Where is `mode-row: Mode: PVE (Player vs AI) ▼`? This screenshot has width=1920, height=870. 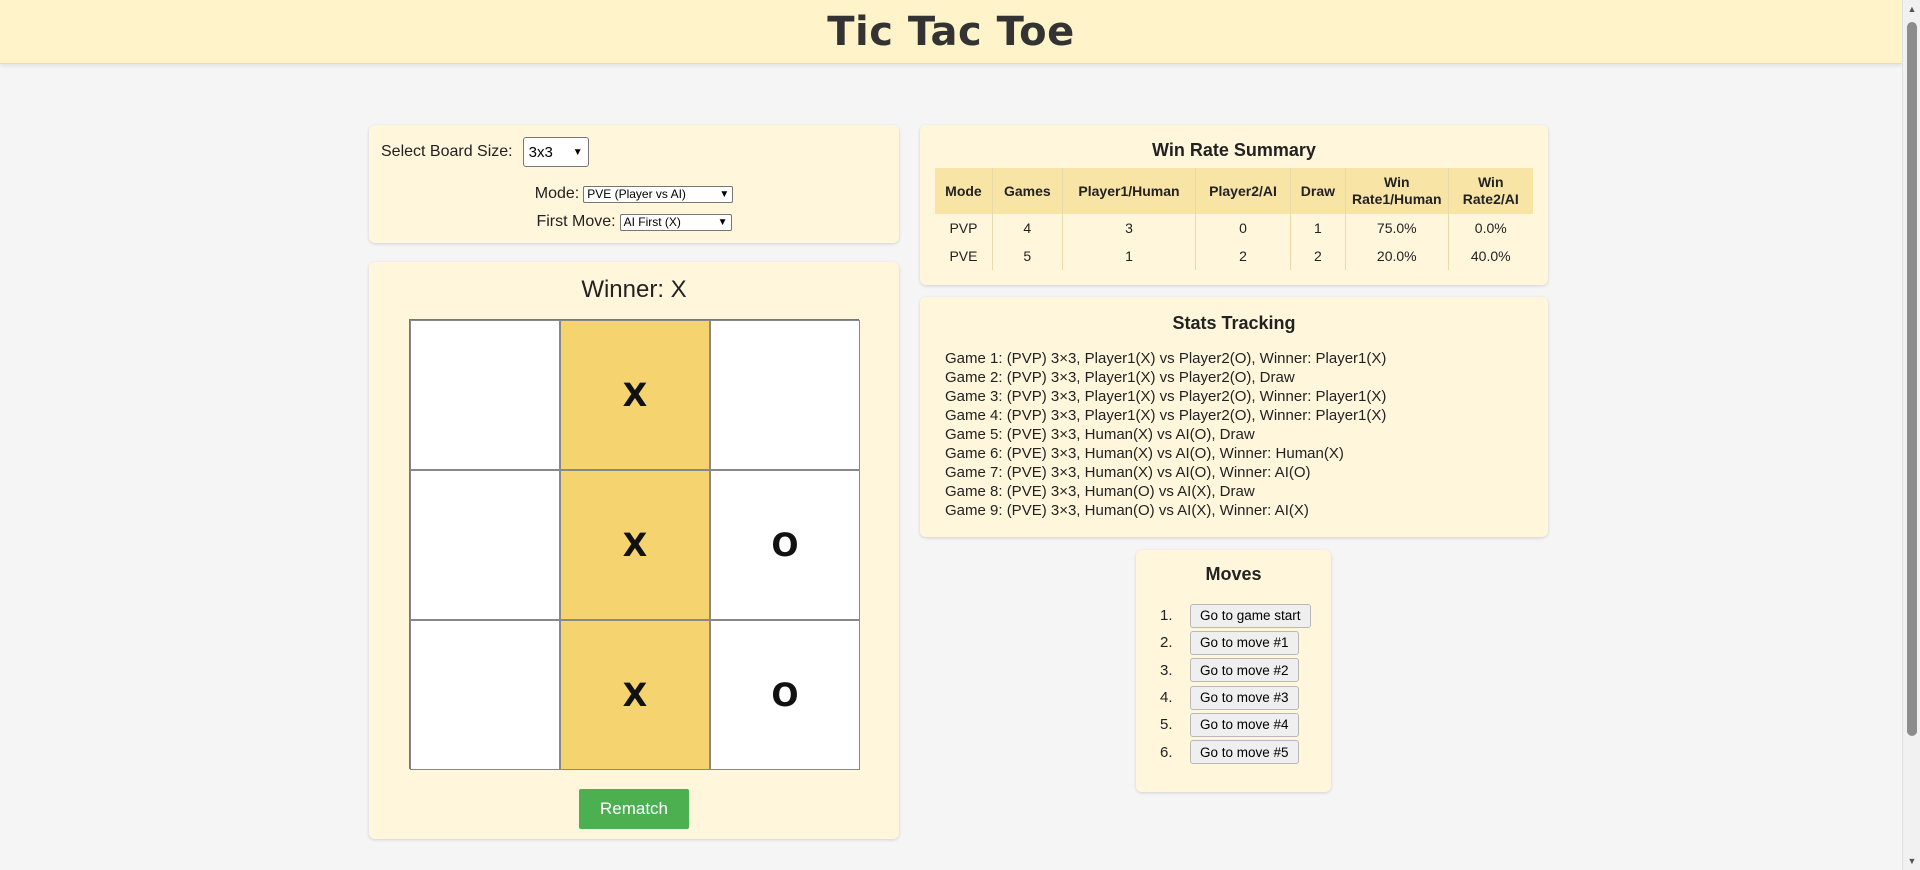 mode-row: Mode: PVE (Player vs AI) ▼ is located at coordinates (634, 194).